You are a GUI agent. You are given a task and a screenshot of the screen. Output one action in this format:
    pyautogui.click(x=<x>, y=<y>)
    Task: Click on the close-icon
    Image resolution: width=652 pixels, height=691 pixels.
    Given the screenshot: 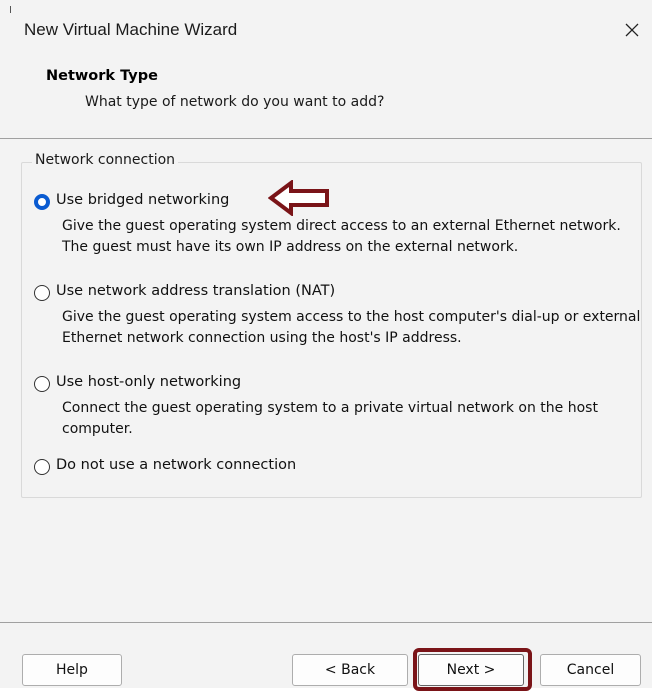 What is the action you would take?
    pyautogui.click(x=632, y=30)
    